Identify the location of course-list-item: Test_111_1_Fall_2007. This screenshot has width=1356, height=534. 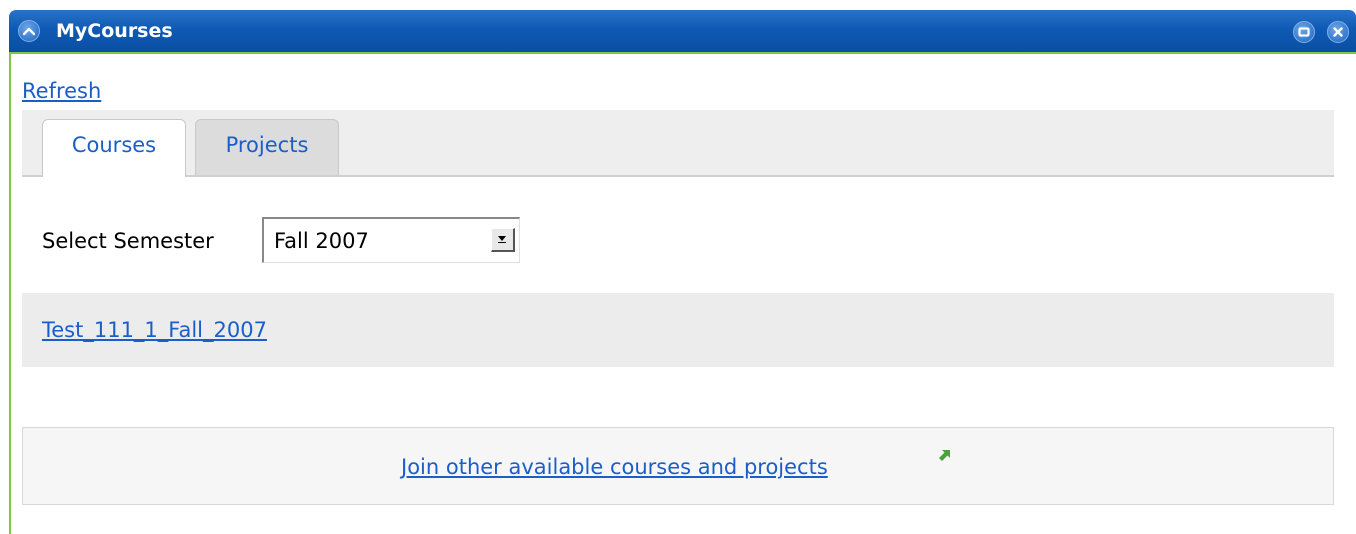
(678, 330).